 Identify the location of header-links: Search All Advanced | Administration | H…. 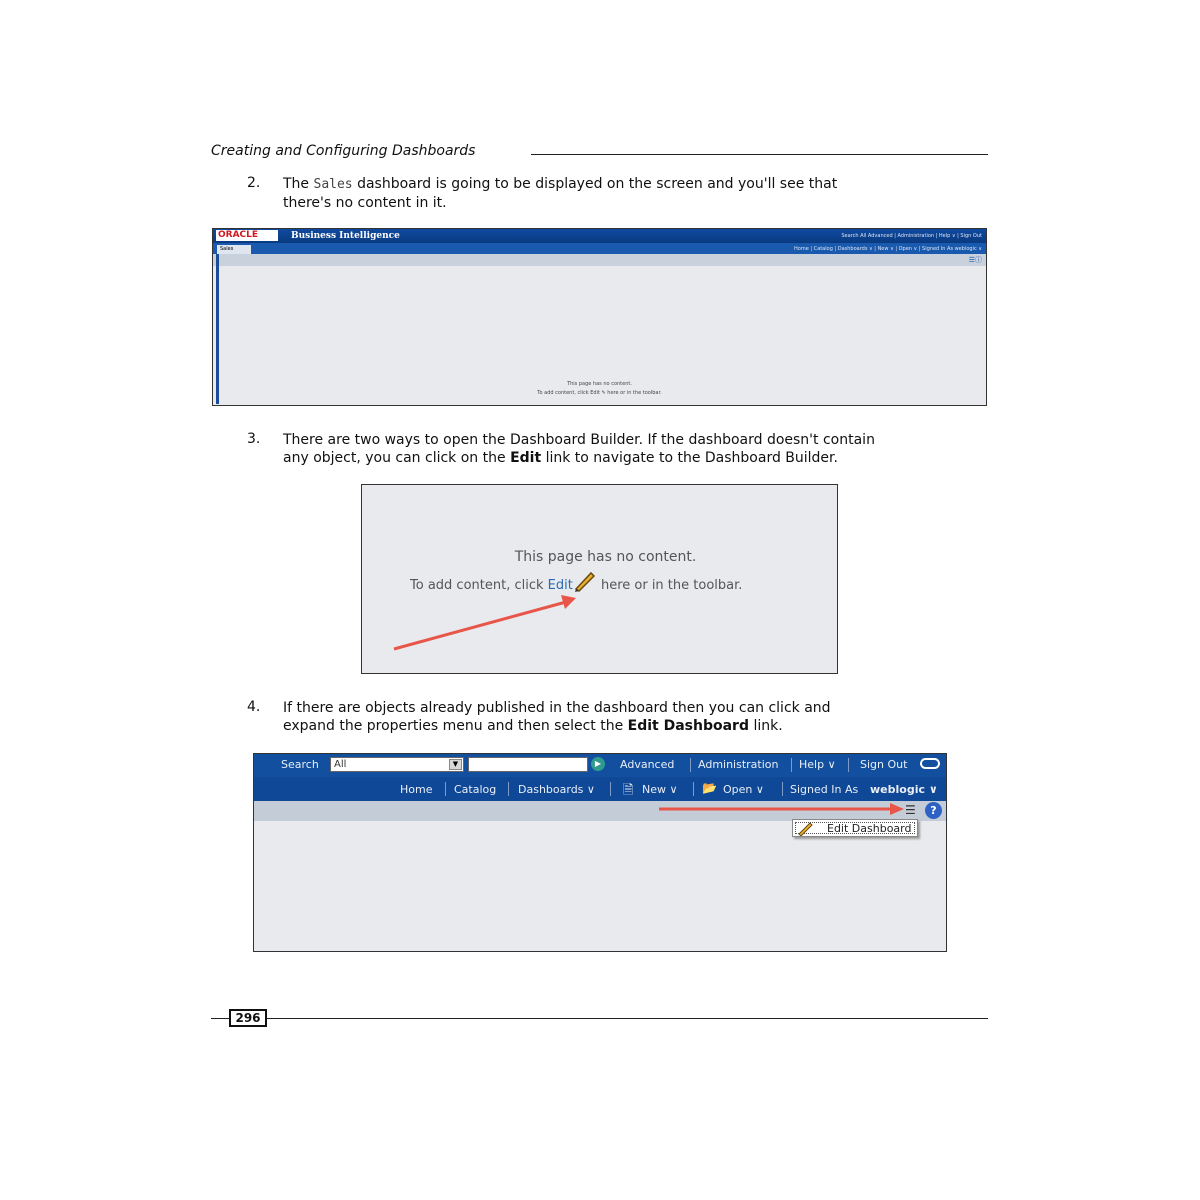
(911, 236).